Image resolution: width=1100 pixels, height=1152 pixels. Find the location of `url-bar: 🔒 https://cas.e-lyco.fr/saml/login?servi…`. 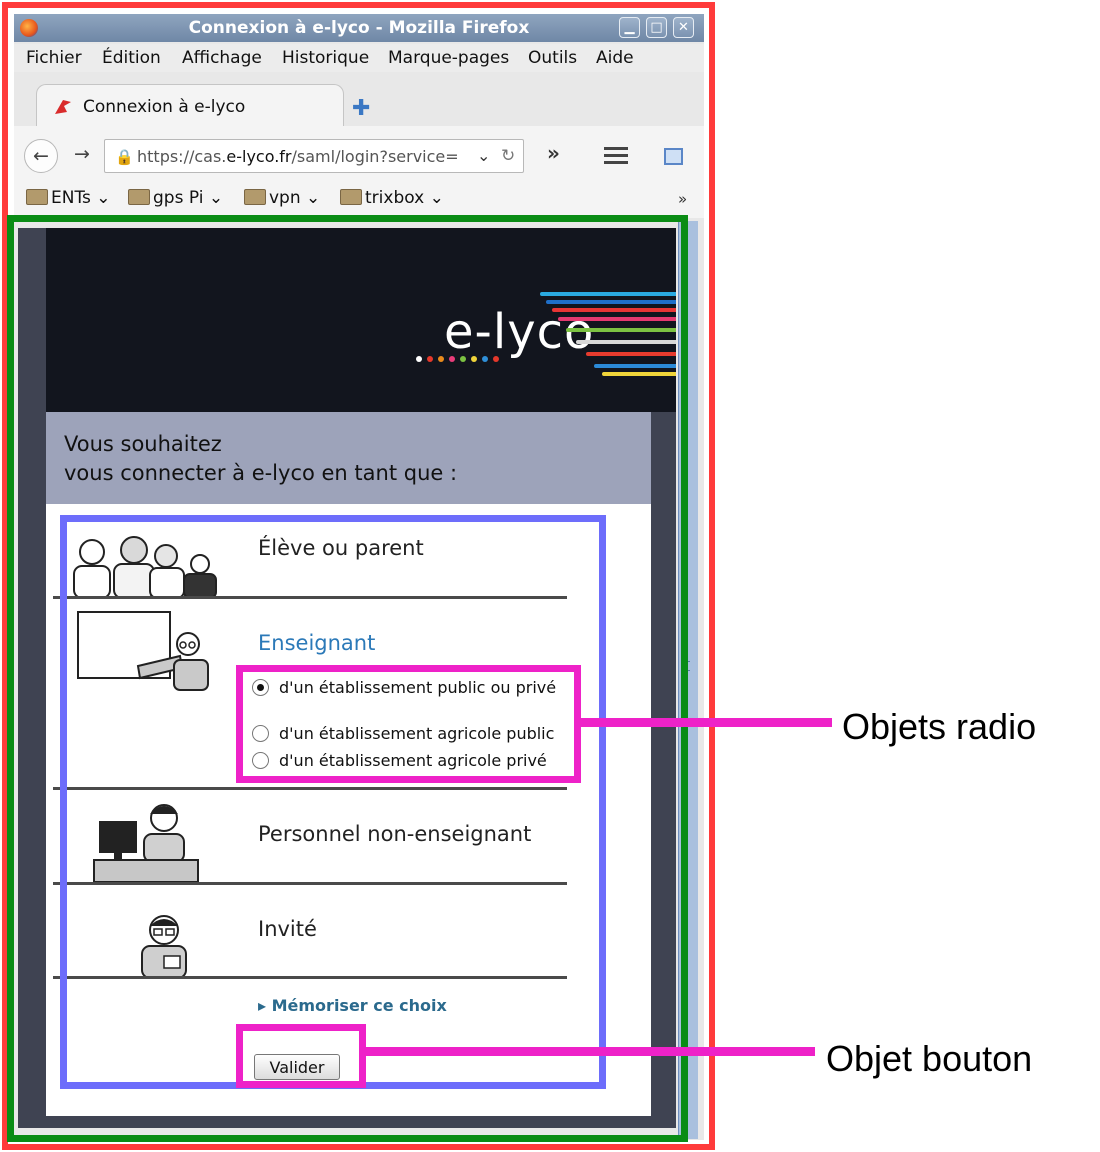

url-bar: 🔒 https://cas.e-lyco.fr/saml/login?servi… is located at coordinates (314, 156).